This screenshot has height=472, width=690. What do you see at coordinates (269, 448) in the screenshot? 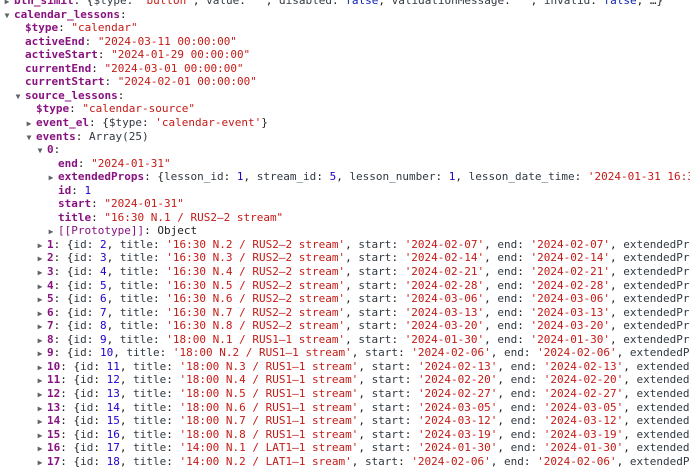
I see `string-value: '14:00 N.1 / LAT1–1 stream'` at bounding box center [269, 448].